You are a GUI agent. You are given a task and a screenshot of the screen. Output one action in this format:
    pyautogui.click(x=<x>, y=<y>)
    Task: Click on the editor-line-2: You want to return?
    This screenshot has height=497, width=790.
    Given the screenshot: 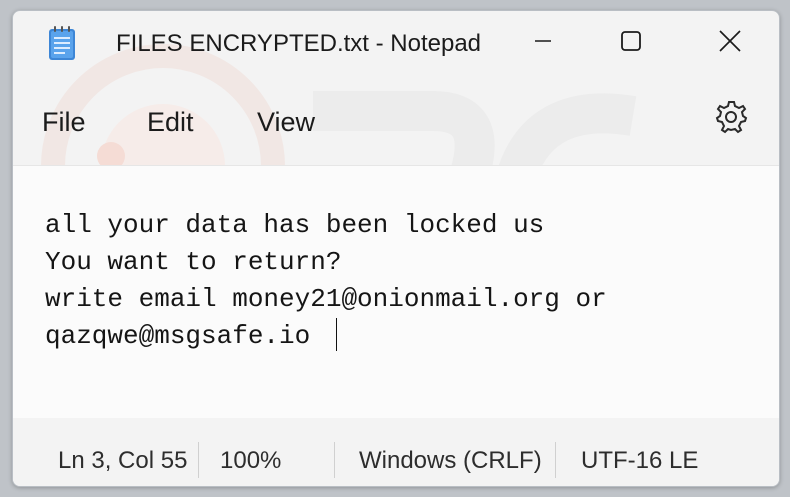 What is the action you would take?
    pyautogui.click(x=193, y=262)
    